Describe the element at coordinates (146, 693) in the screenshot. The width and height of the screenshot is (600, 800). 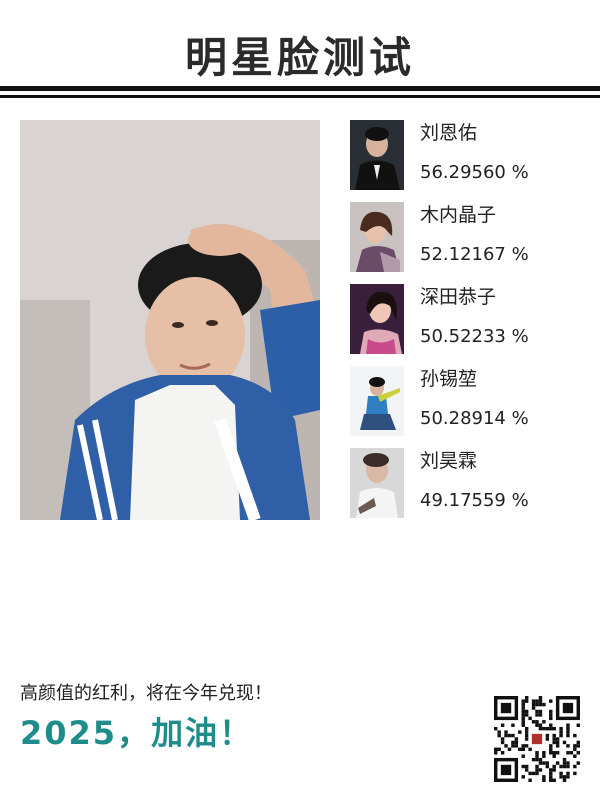
I see `tagline: 高颜值的红利，将在今年兑现！` at that location.